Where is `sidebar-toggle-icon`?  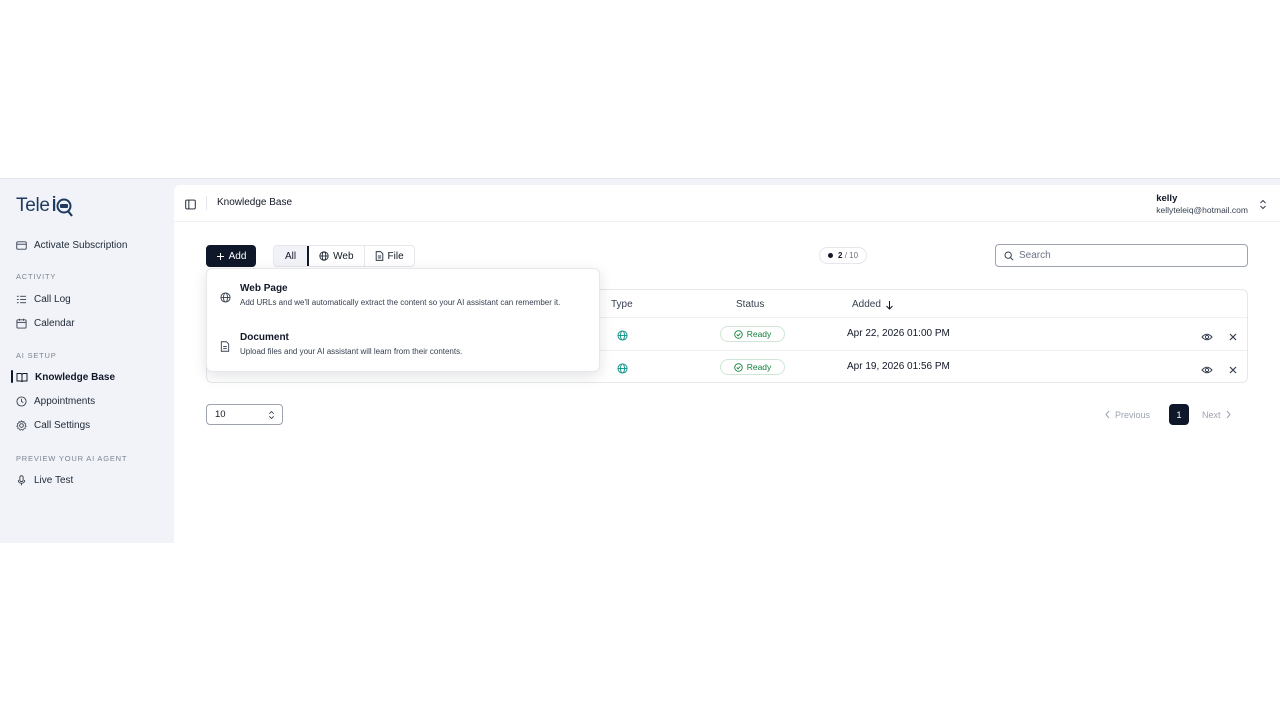
sidebar-toggle-icon is located at coordinates (190, 206).